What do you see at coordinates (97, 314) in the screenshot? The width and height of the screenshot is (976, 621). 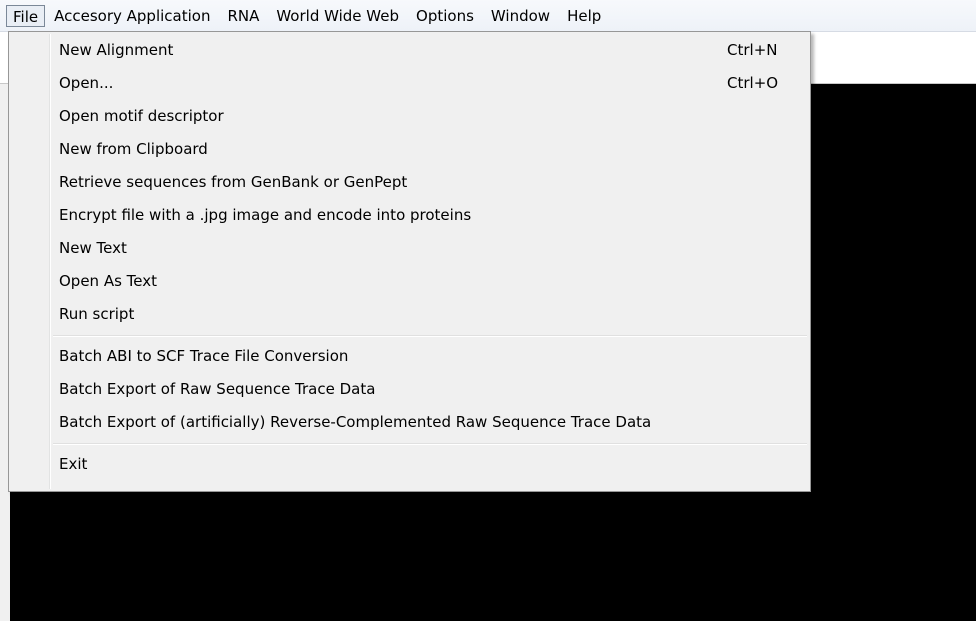 I see `menu-item-label: Run script` at bounding box center [97, 314].